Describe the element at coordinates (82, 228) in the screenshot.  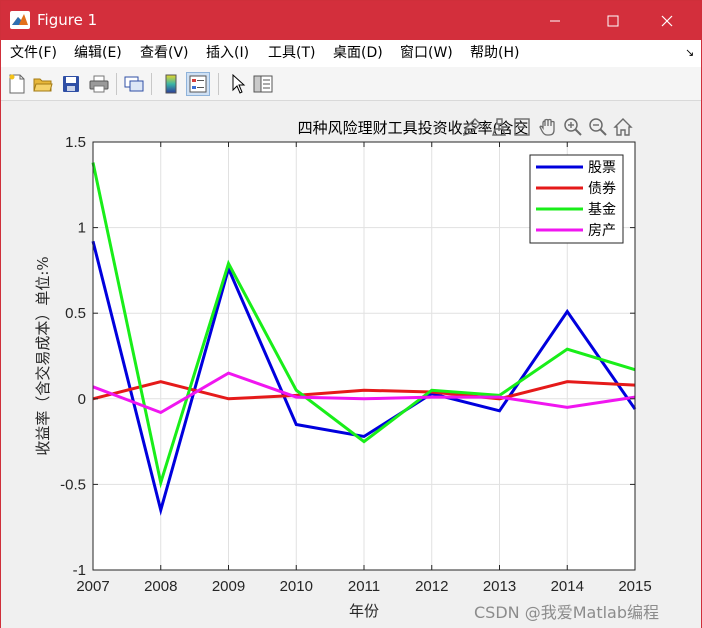
I see `y-tick-label: 1` at that location.